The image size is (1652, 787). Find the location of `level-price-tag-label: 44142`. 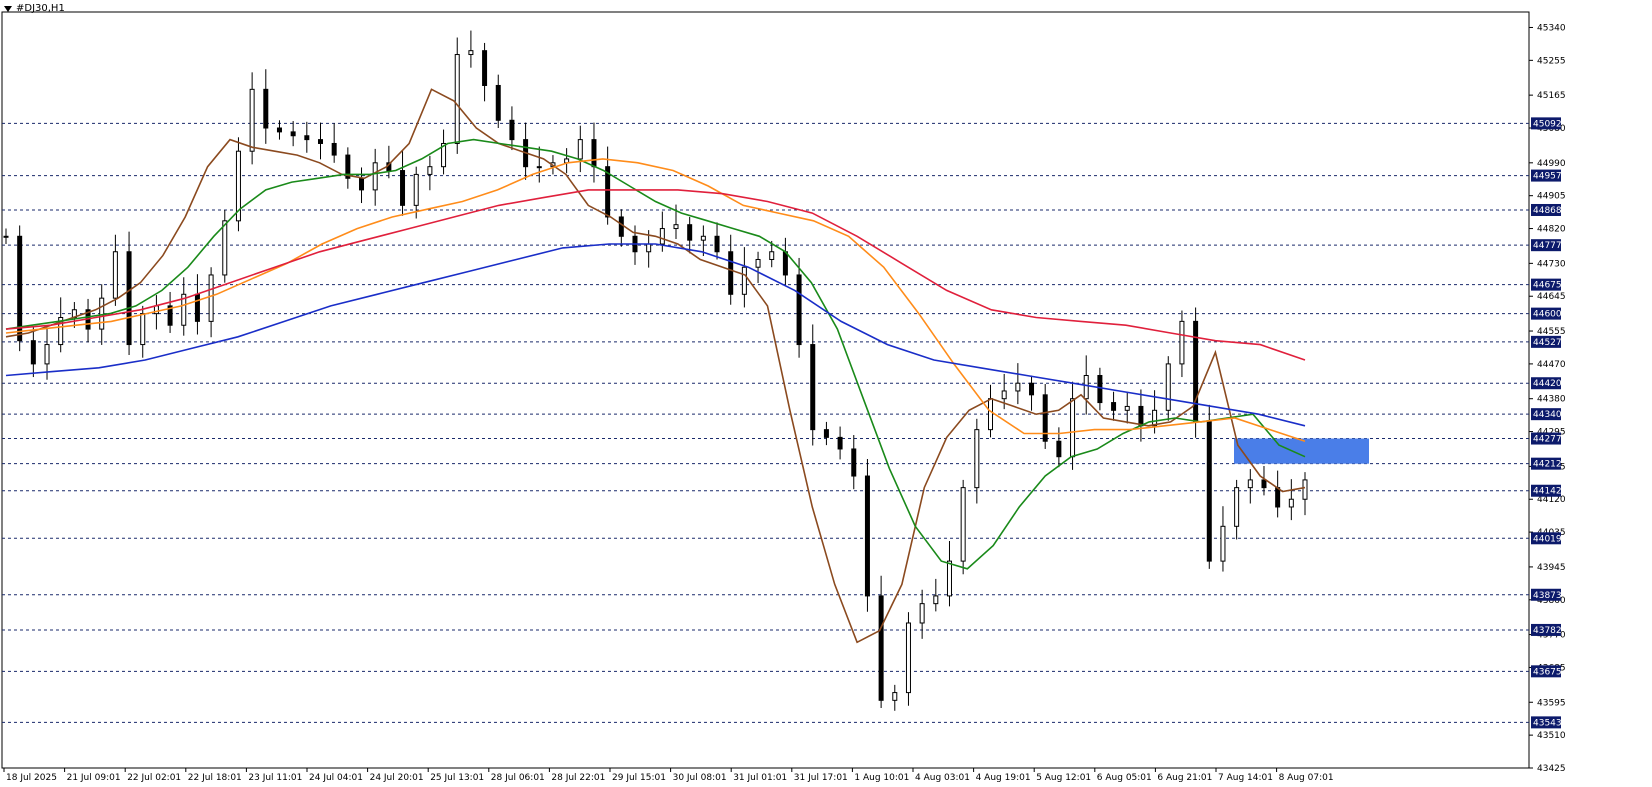

level-price-tag-label: 44142 is located at coordinates (1547, 492).